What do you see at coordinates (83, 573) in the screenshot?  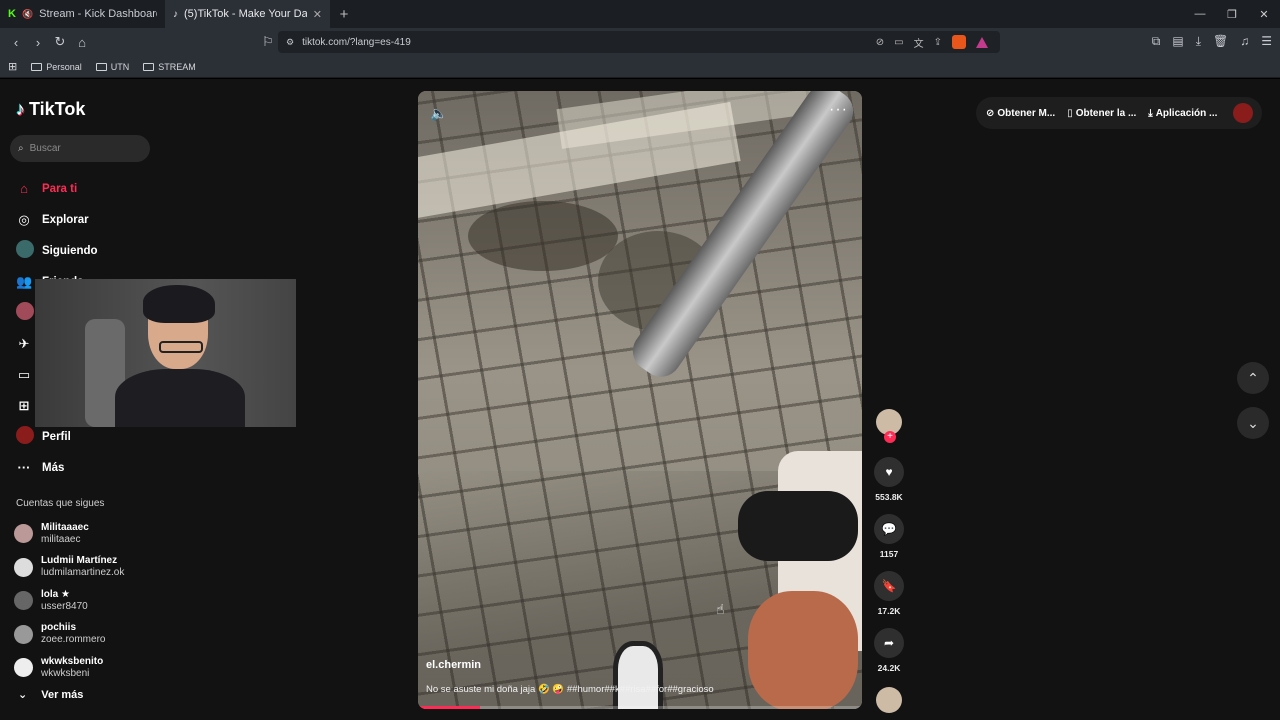 I see `follow-username: ludmilamartinez.ok` at bounding box center [83, 573].